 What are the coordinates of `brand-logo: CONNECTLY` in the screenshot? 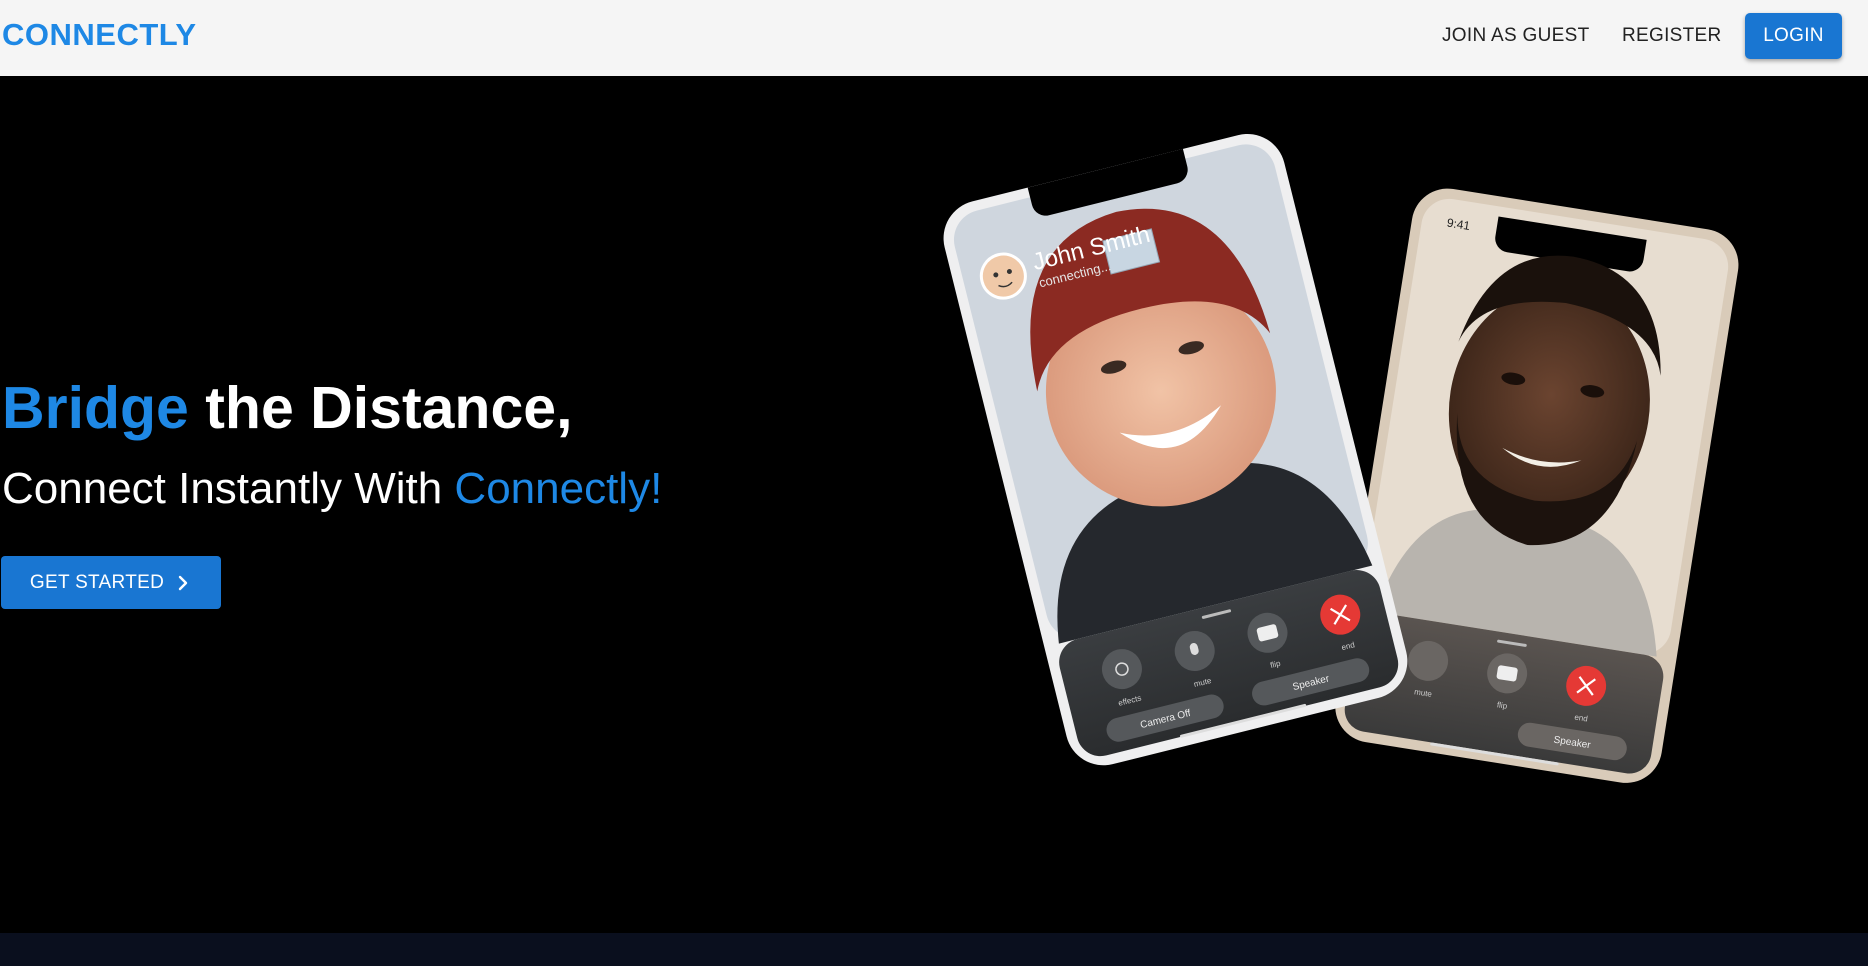 It's located at (99, 35).